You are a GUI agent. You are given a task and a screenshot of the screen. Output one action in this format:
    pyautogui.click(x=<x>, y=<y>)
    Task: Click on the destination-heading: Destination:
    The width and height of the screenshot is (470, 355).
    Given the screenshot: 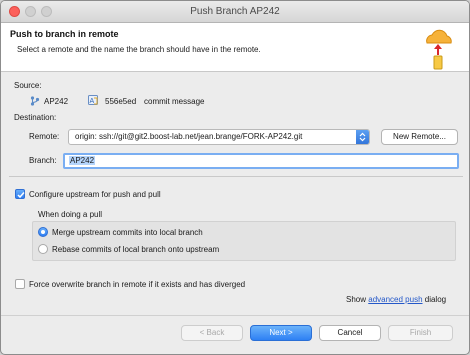 What is the action you would take?
    pyautogui.click(x=35, y=117)
    